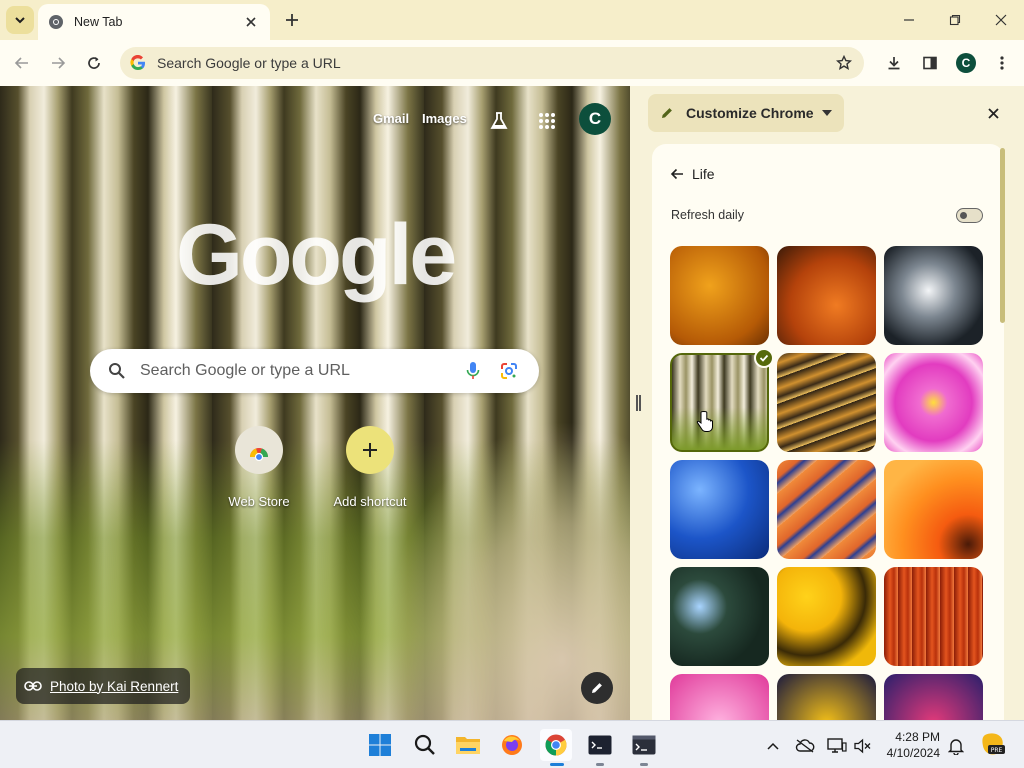  What do you see at coordinates (644, 764) in the screenshot?
I see `terminal-running-indicator` at bounding box center [644, 764].